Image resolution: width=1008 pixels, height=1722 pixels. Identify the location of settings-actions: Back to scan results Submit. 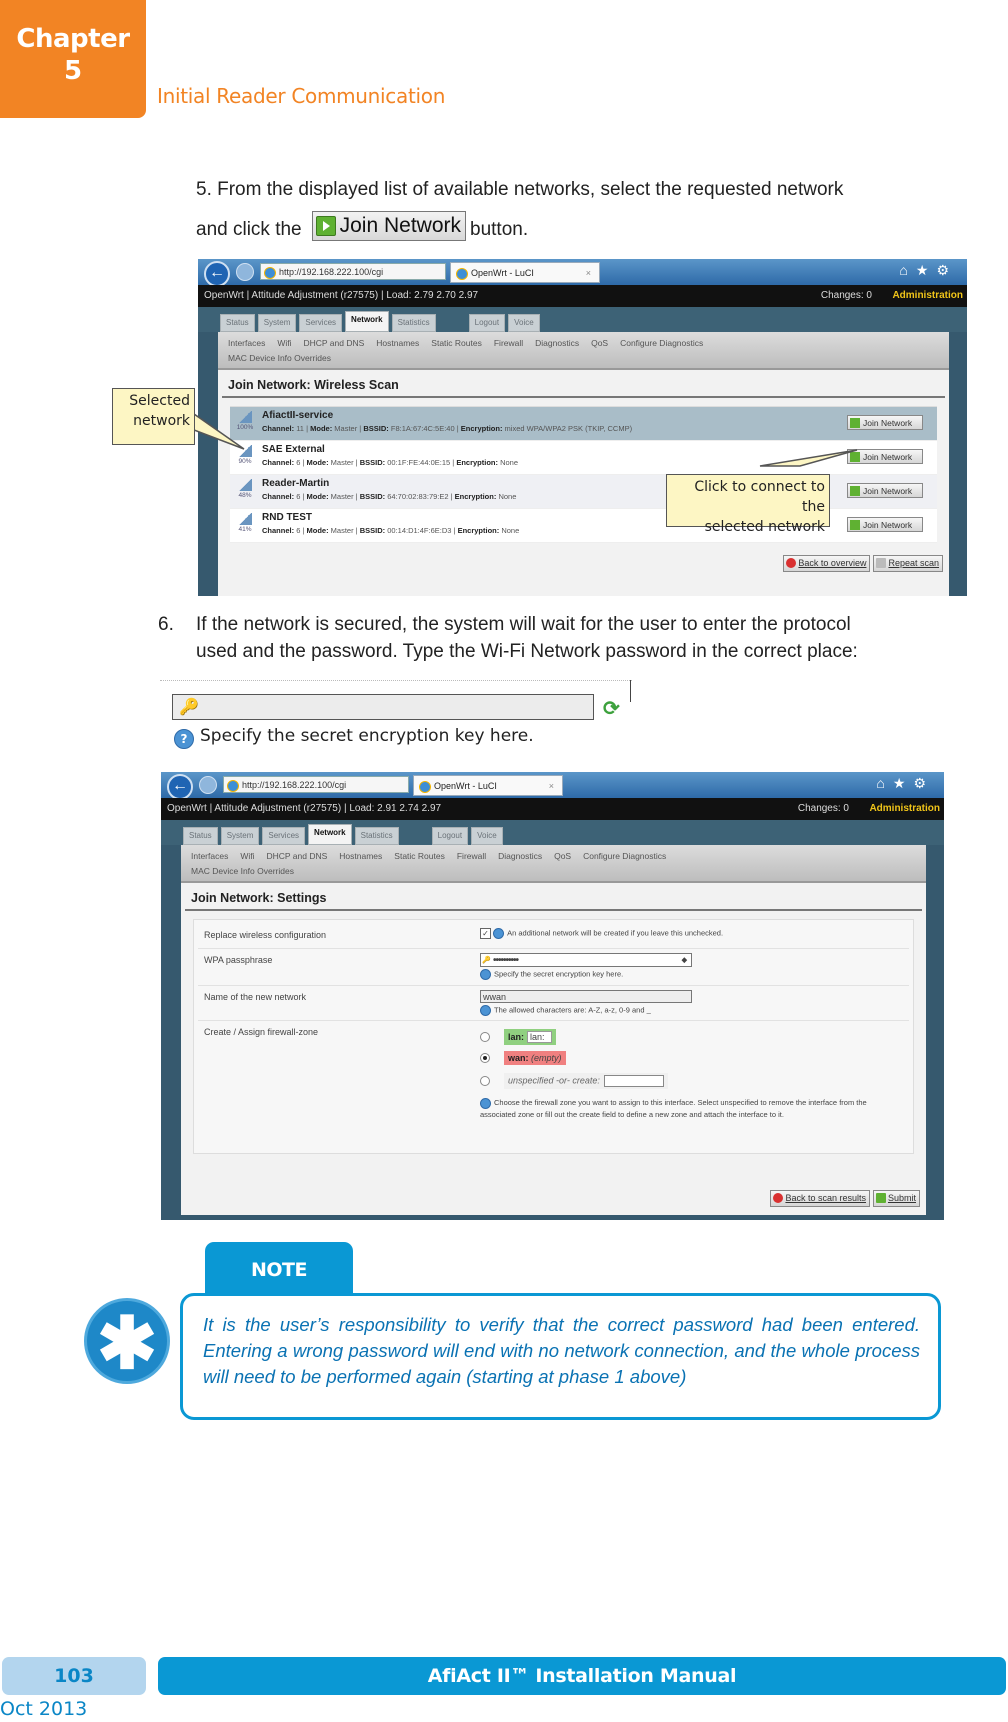
(846, 1199).